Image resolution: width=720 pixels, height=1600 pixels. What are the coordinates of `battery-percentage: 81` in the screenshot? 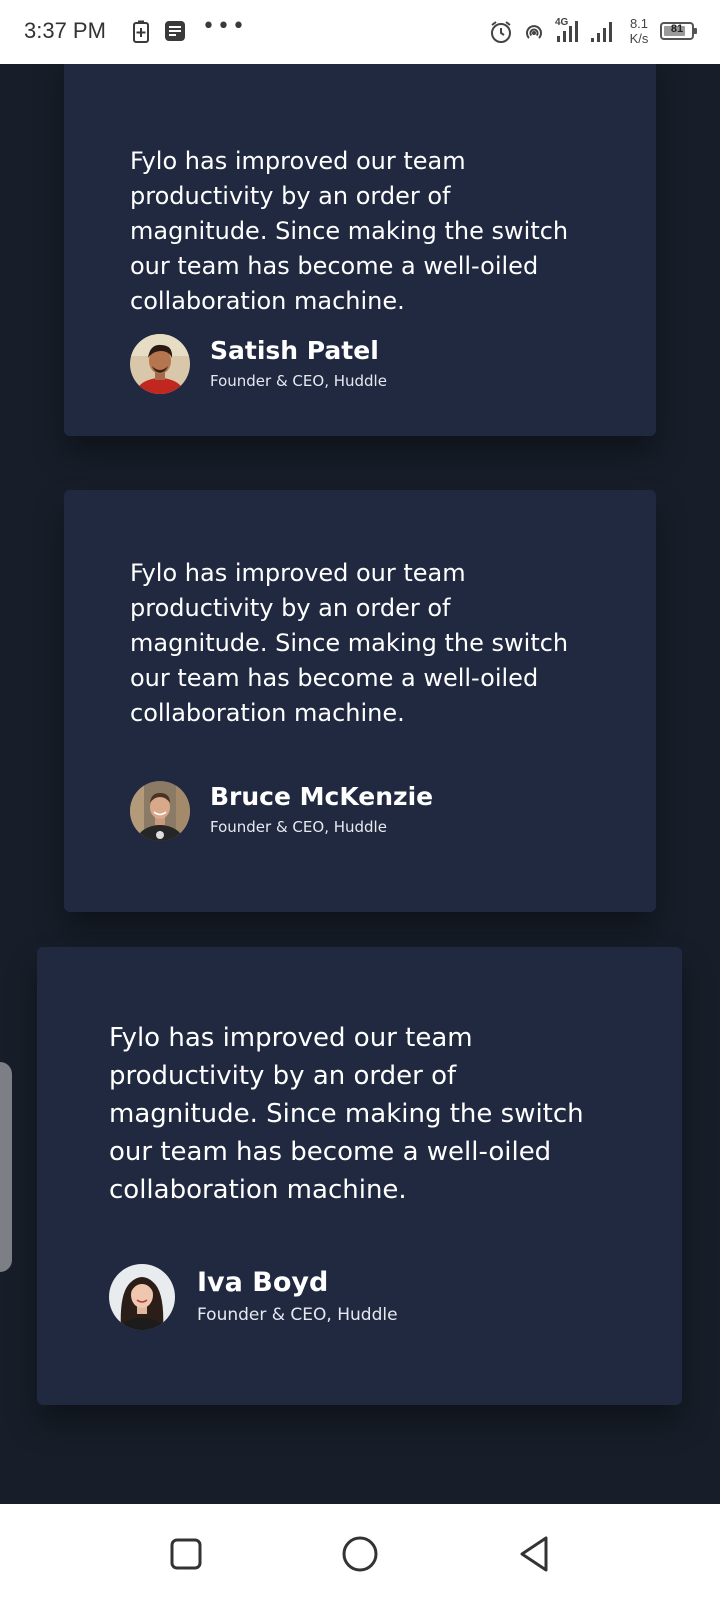 It's located at (677, 29).